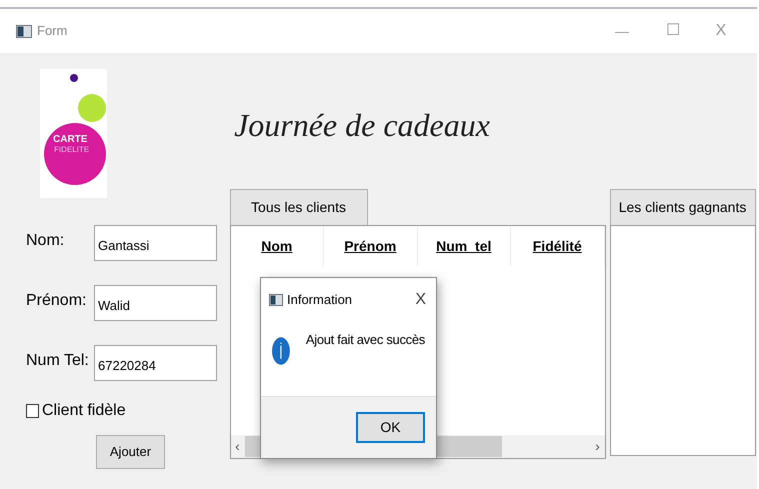  Describe the element at coordinates (155, 303) in the screenshot. I see `text-field: Walid` at that location.